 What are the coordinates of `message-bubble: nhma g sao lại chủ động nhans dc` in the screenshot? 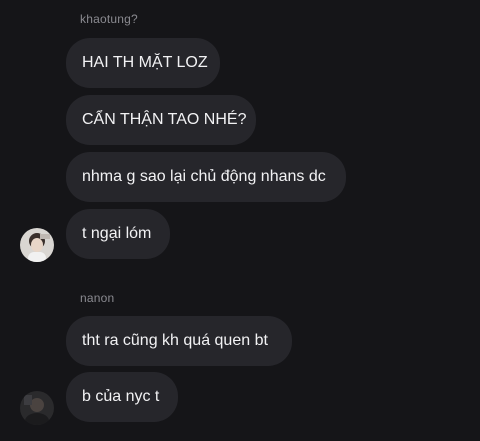 It's located at (206, 177).